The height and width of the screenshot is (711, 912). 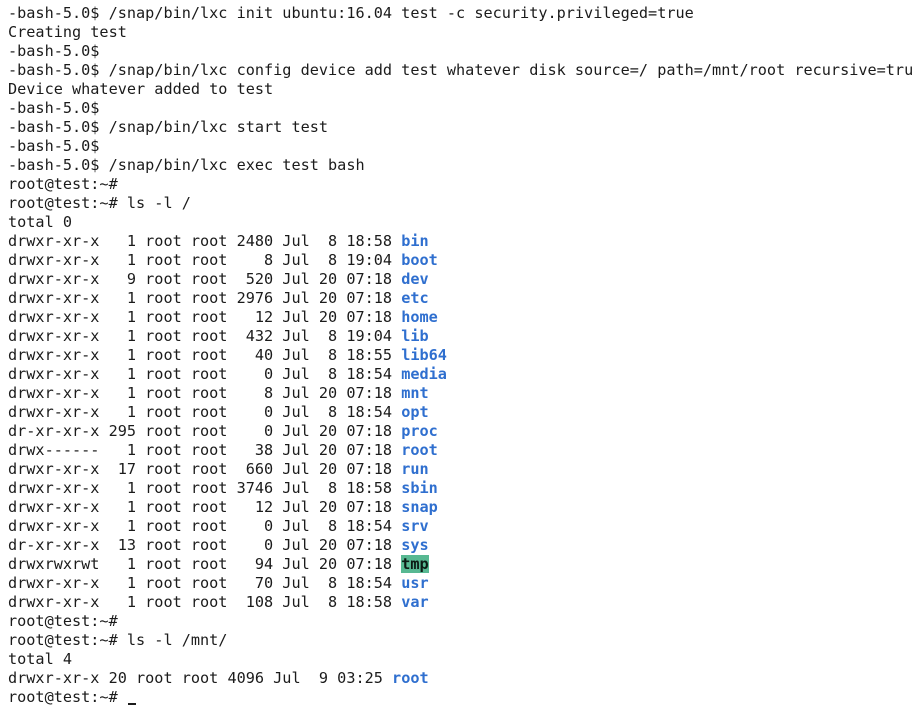 I want to click on directory-name: proc, so click(x=419, y=431).